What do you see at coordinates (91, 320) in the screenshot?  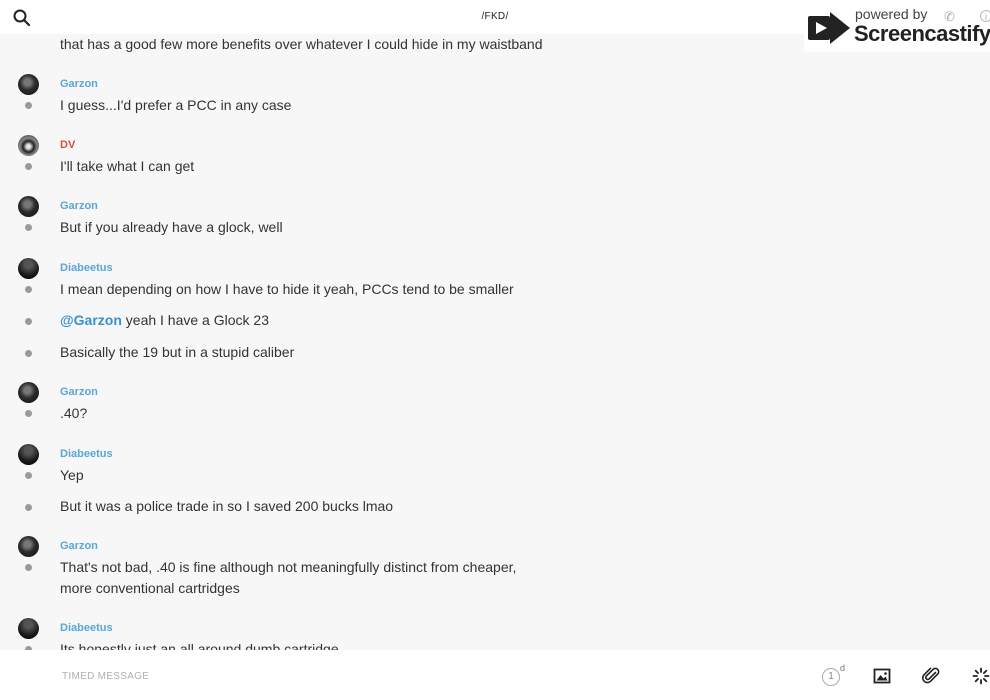 I see `user-mention: @Garzon` at bounding box center [91, 320].